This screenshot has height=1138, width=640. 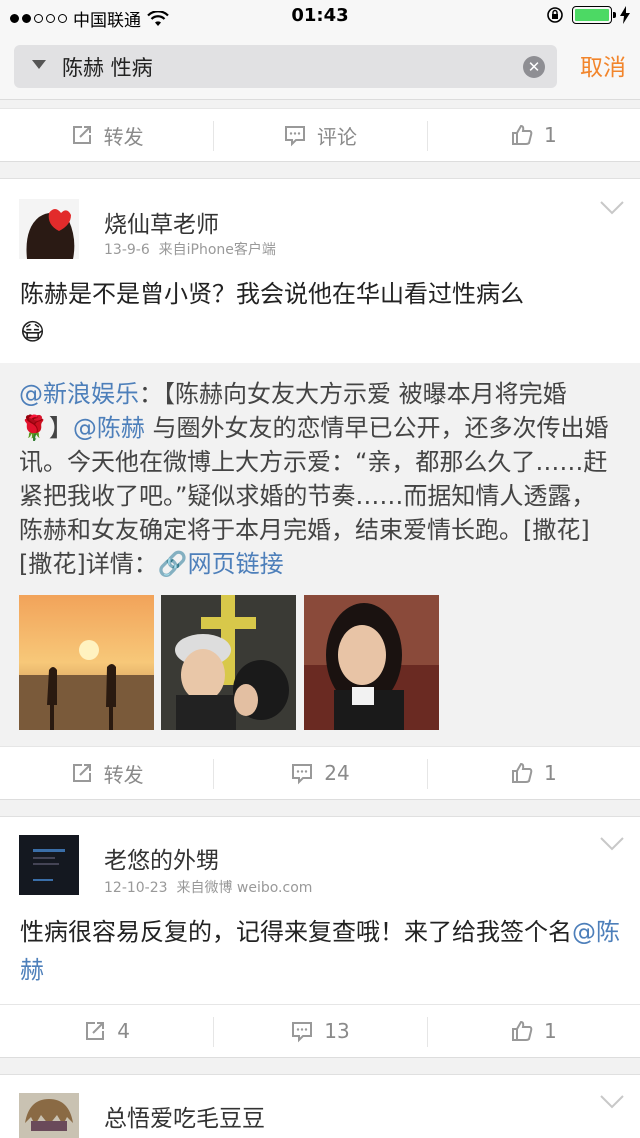 What do you see at coordinates (124, 1031) in the screenshot?
I see `repost-count: 4` at bounding box center [124, 1031].